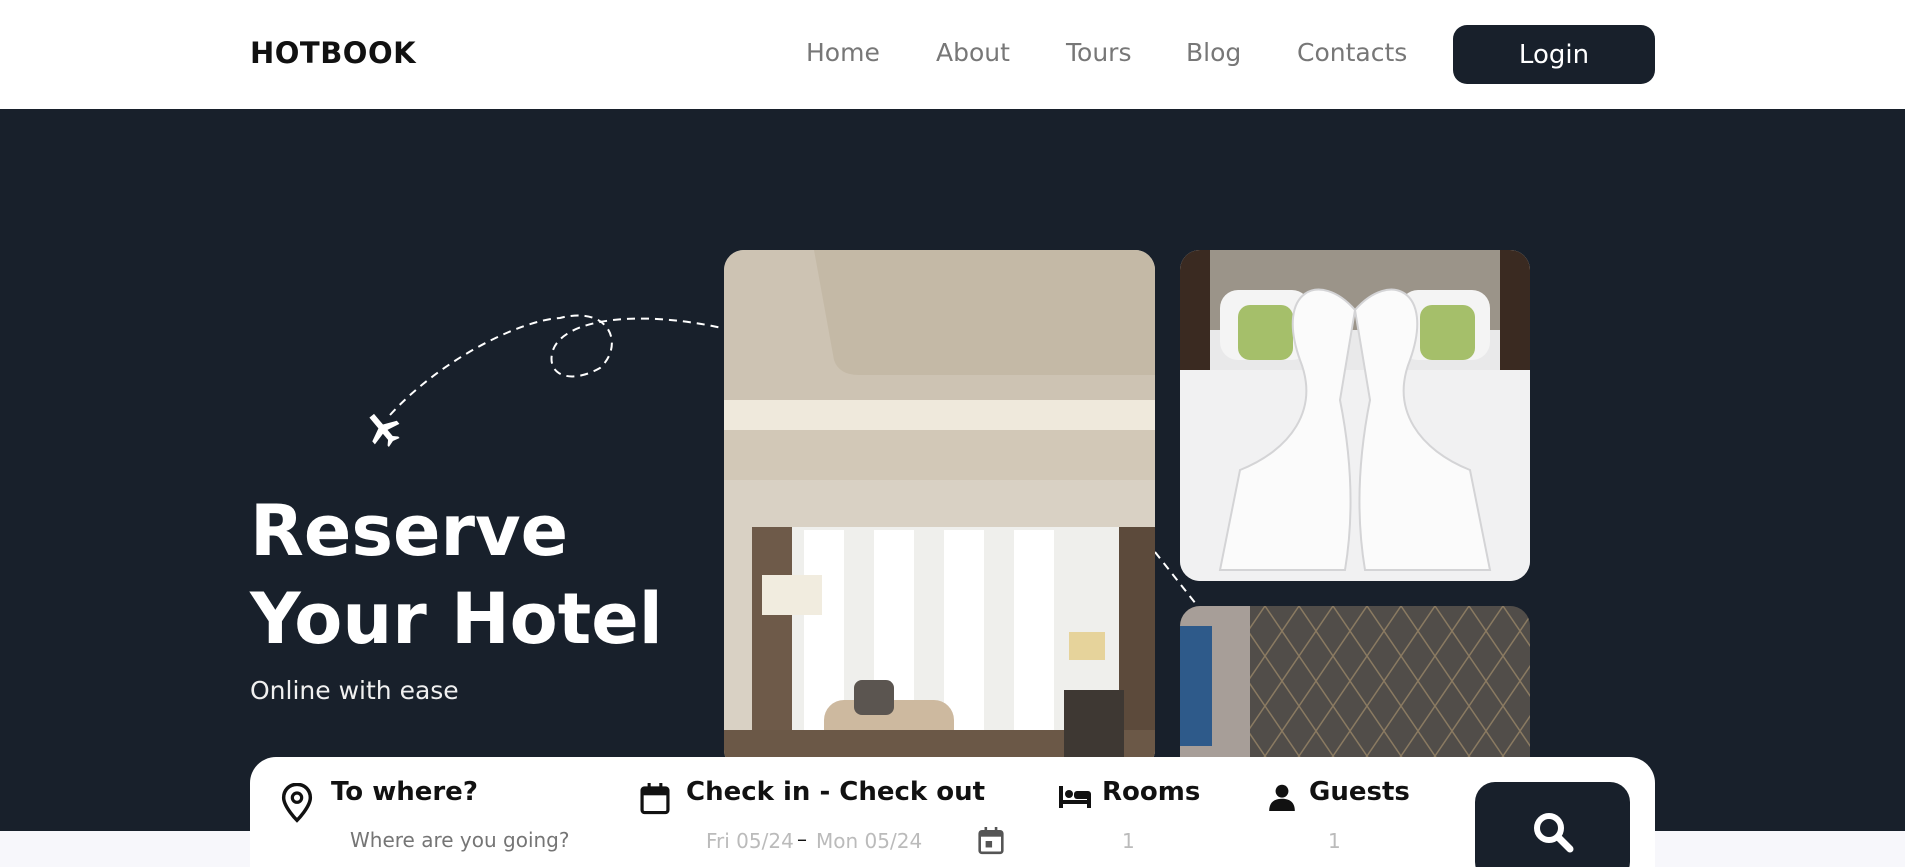 The width and height of the screenshot is (1905, 867). I want to click on hero-title: Reserve Your Hotel, so click(456, 575).